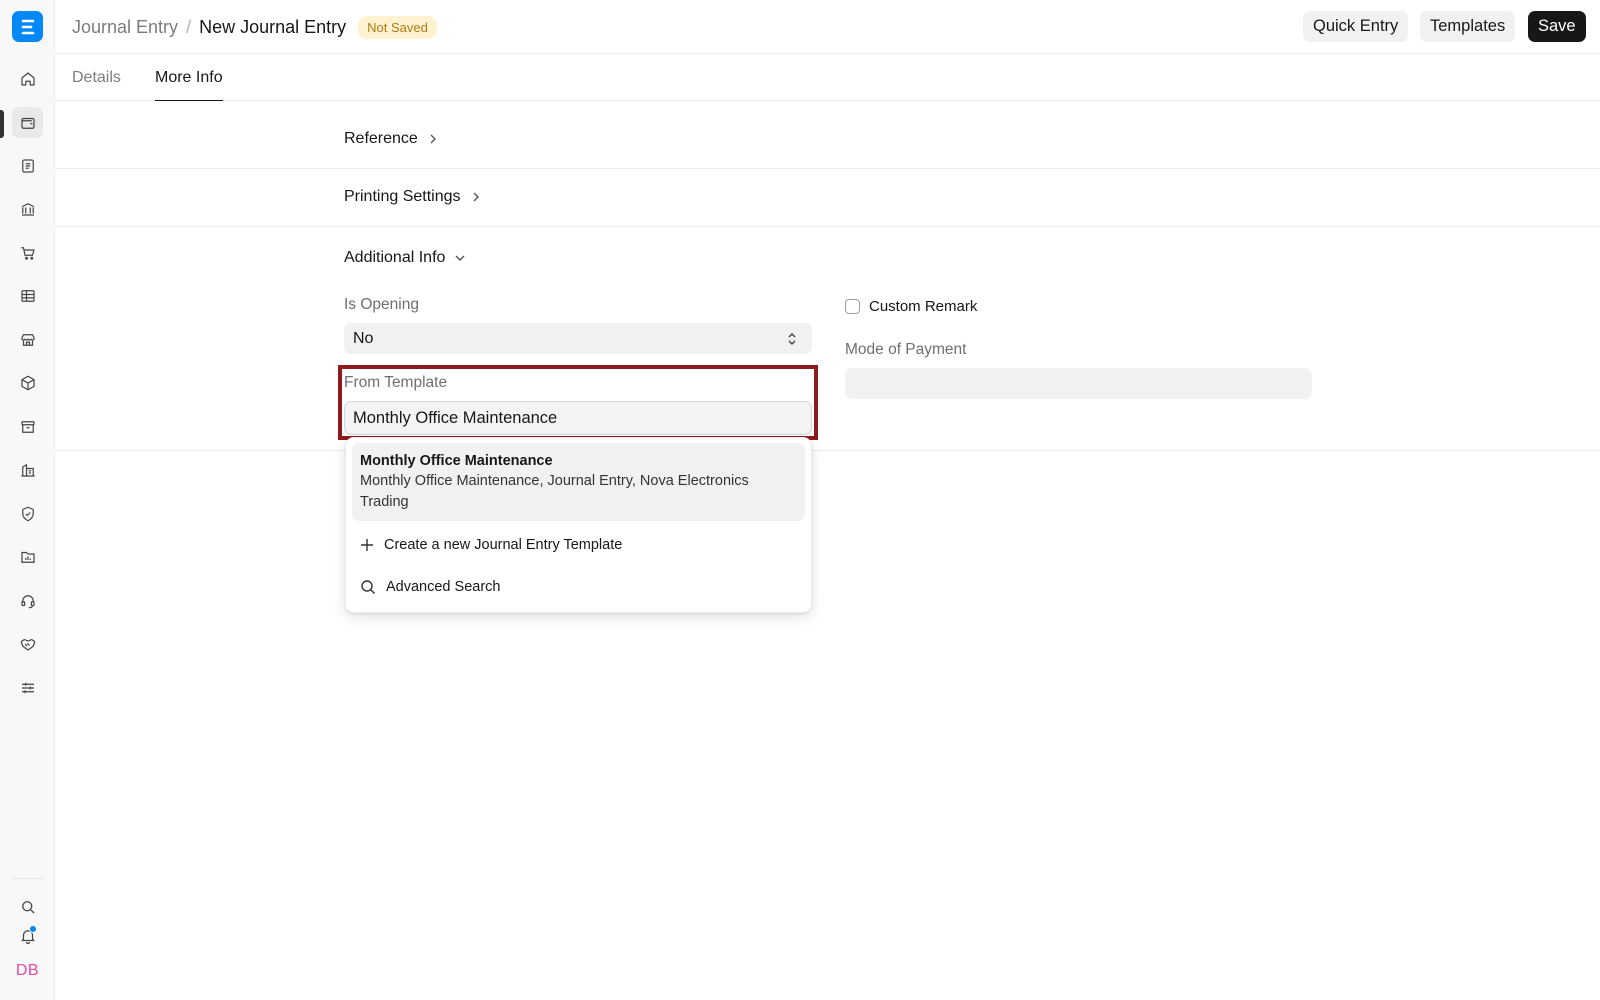 The width and height of the screenshot is (1600, 1000). Describe the element at coordinates (397, 27) in the screenshot. I see `status-badge: Not Saved` at that location.